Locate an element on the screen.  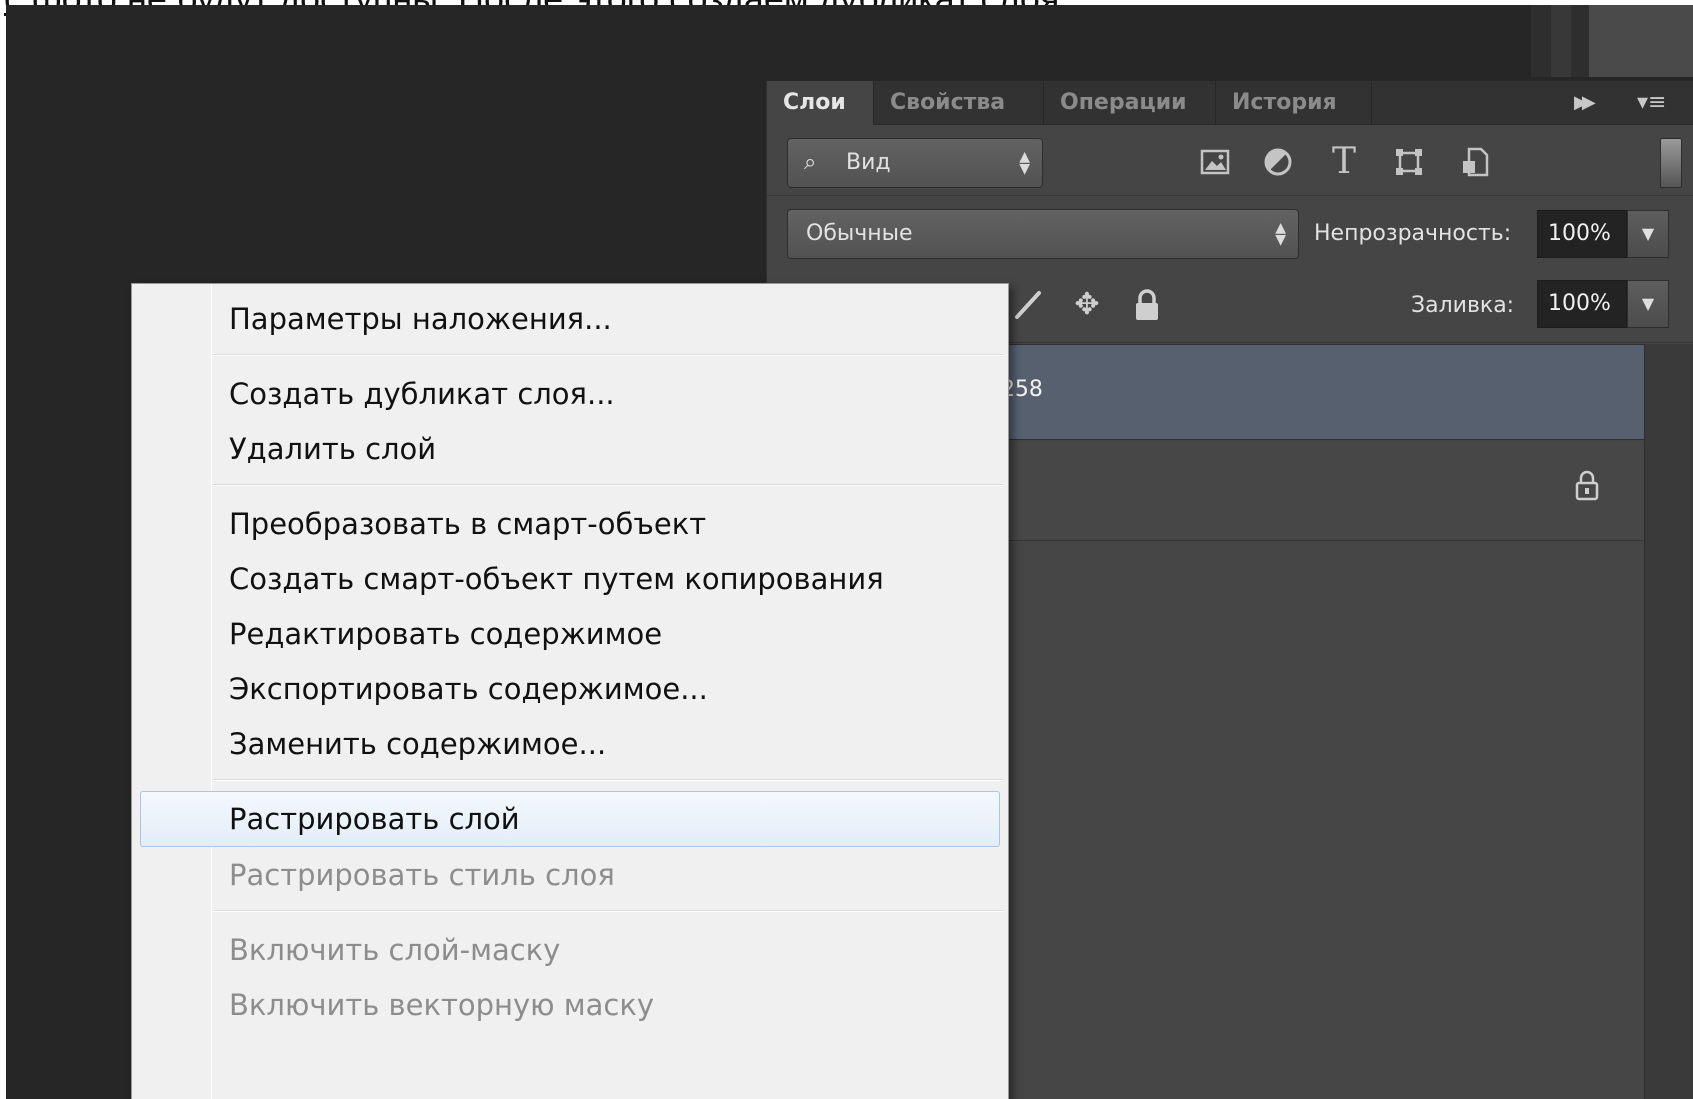
opacity-input: 100% is located at coordinates (1582, 234).